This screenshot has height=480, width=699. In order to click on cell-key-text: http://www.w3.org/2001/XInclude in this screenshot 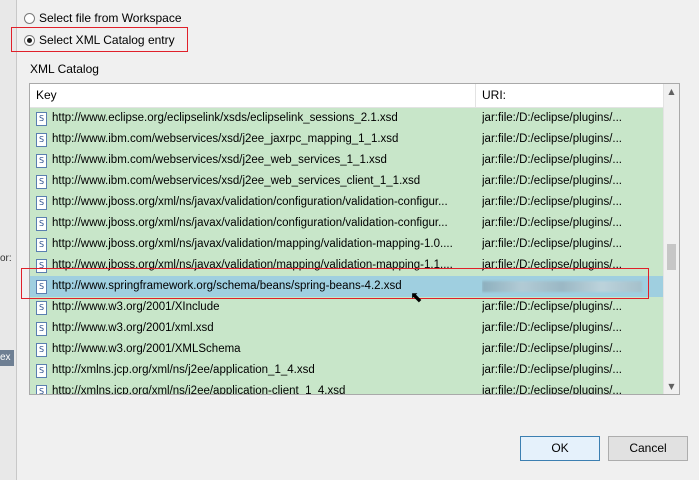, I will do `click(136, 307)`.